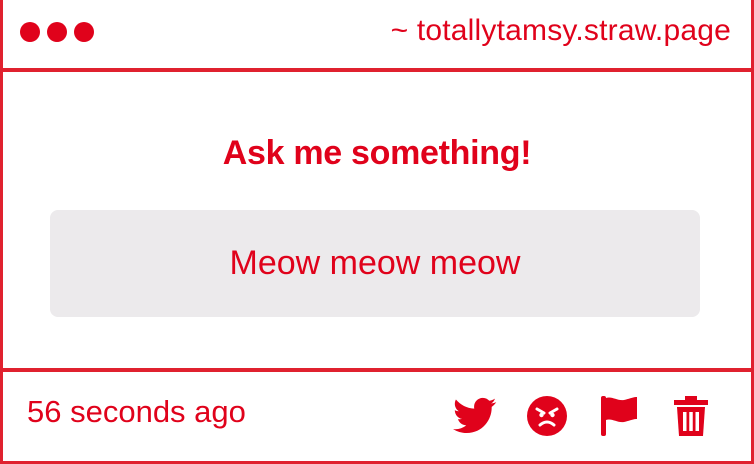 The image size is (754, 464). I want to click on window-dots, so click(57, 32).